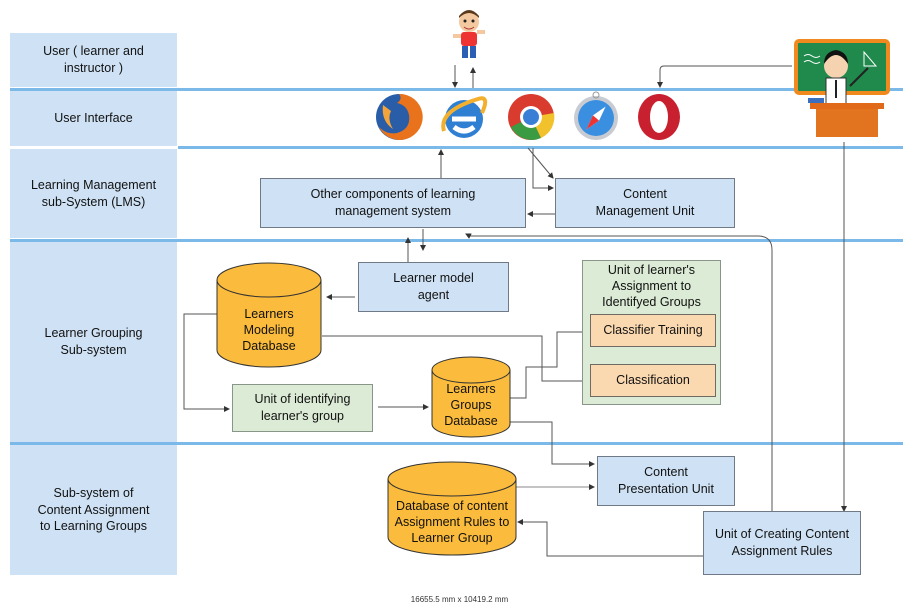  I want to click on content-management-unit-box: Content Management Unit, so click(645, 203).